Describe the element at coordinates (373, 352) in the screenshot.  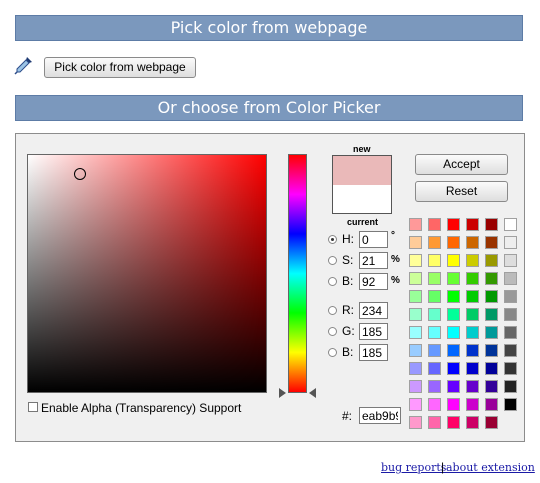
I see `blue-input` at that location.